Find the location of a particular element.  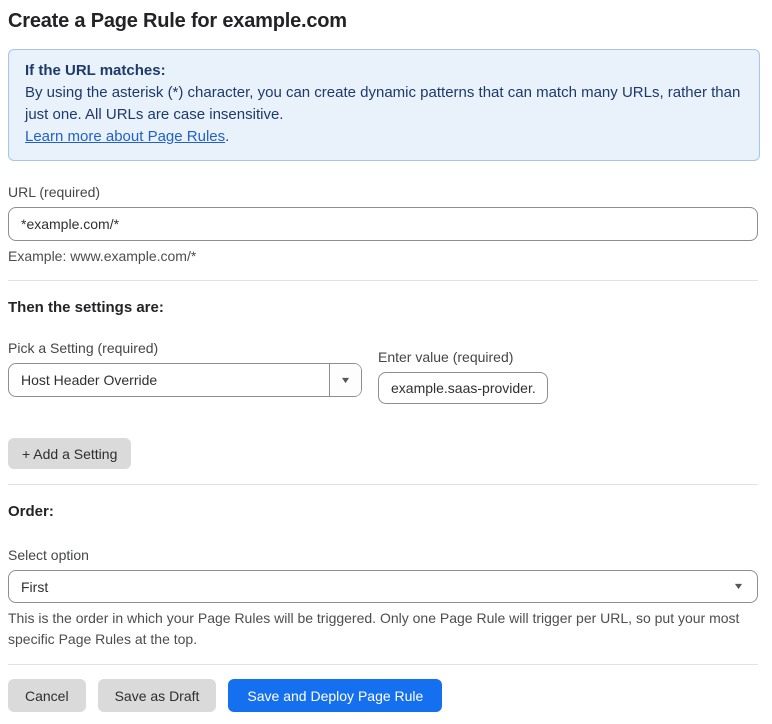

url-input is located at coordinates (383, 224).